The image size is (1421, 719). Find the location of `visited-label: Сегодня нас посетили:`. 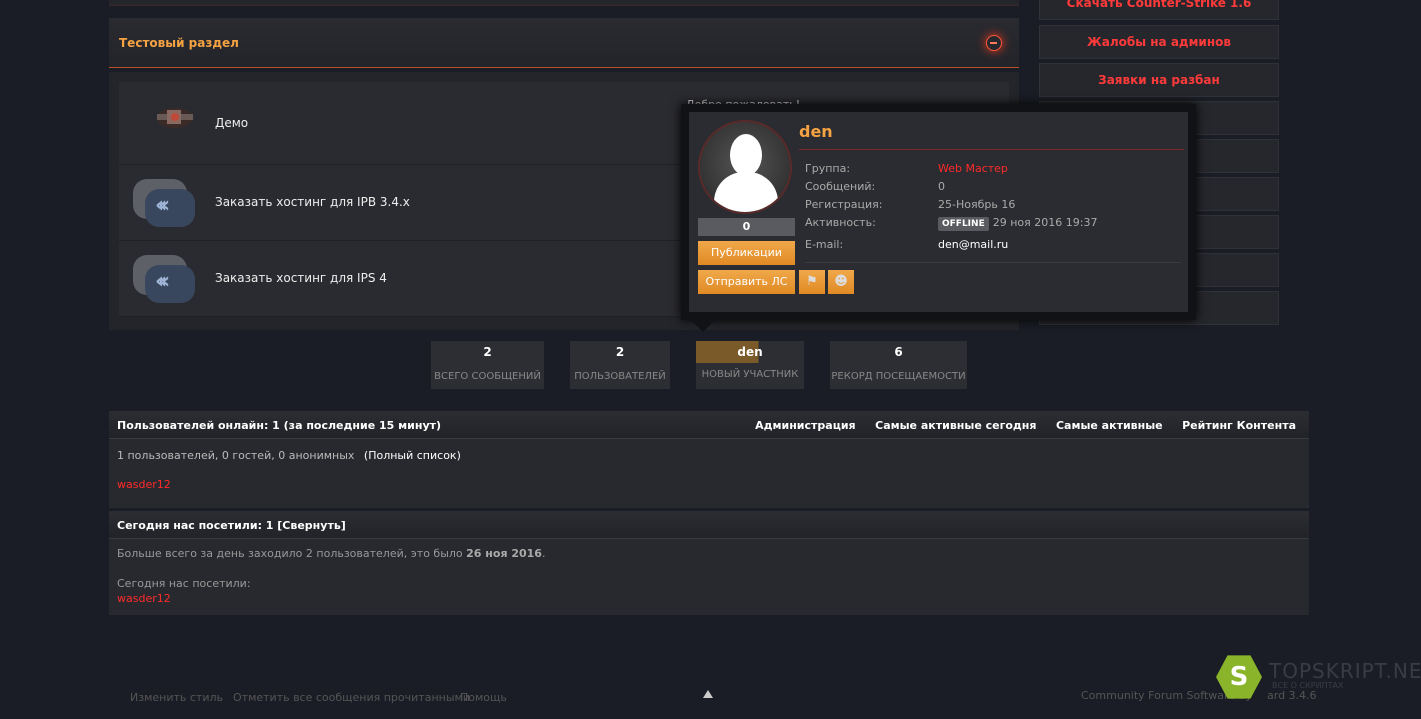

visited-label: Сегодня нас посетили: is located at coordinates (184, 583).